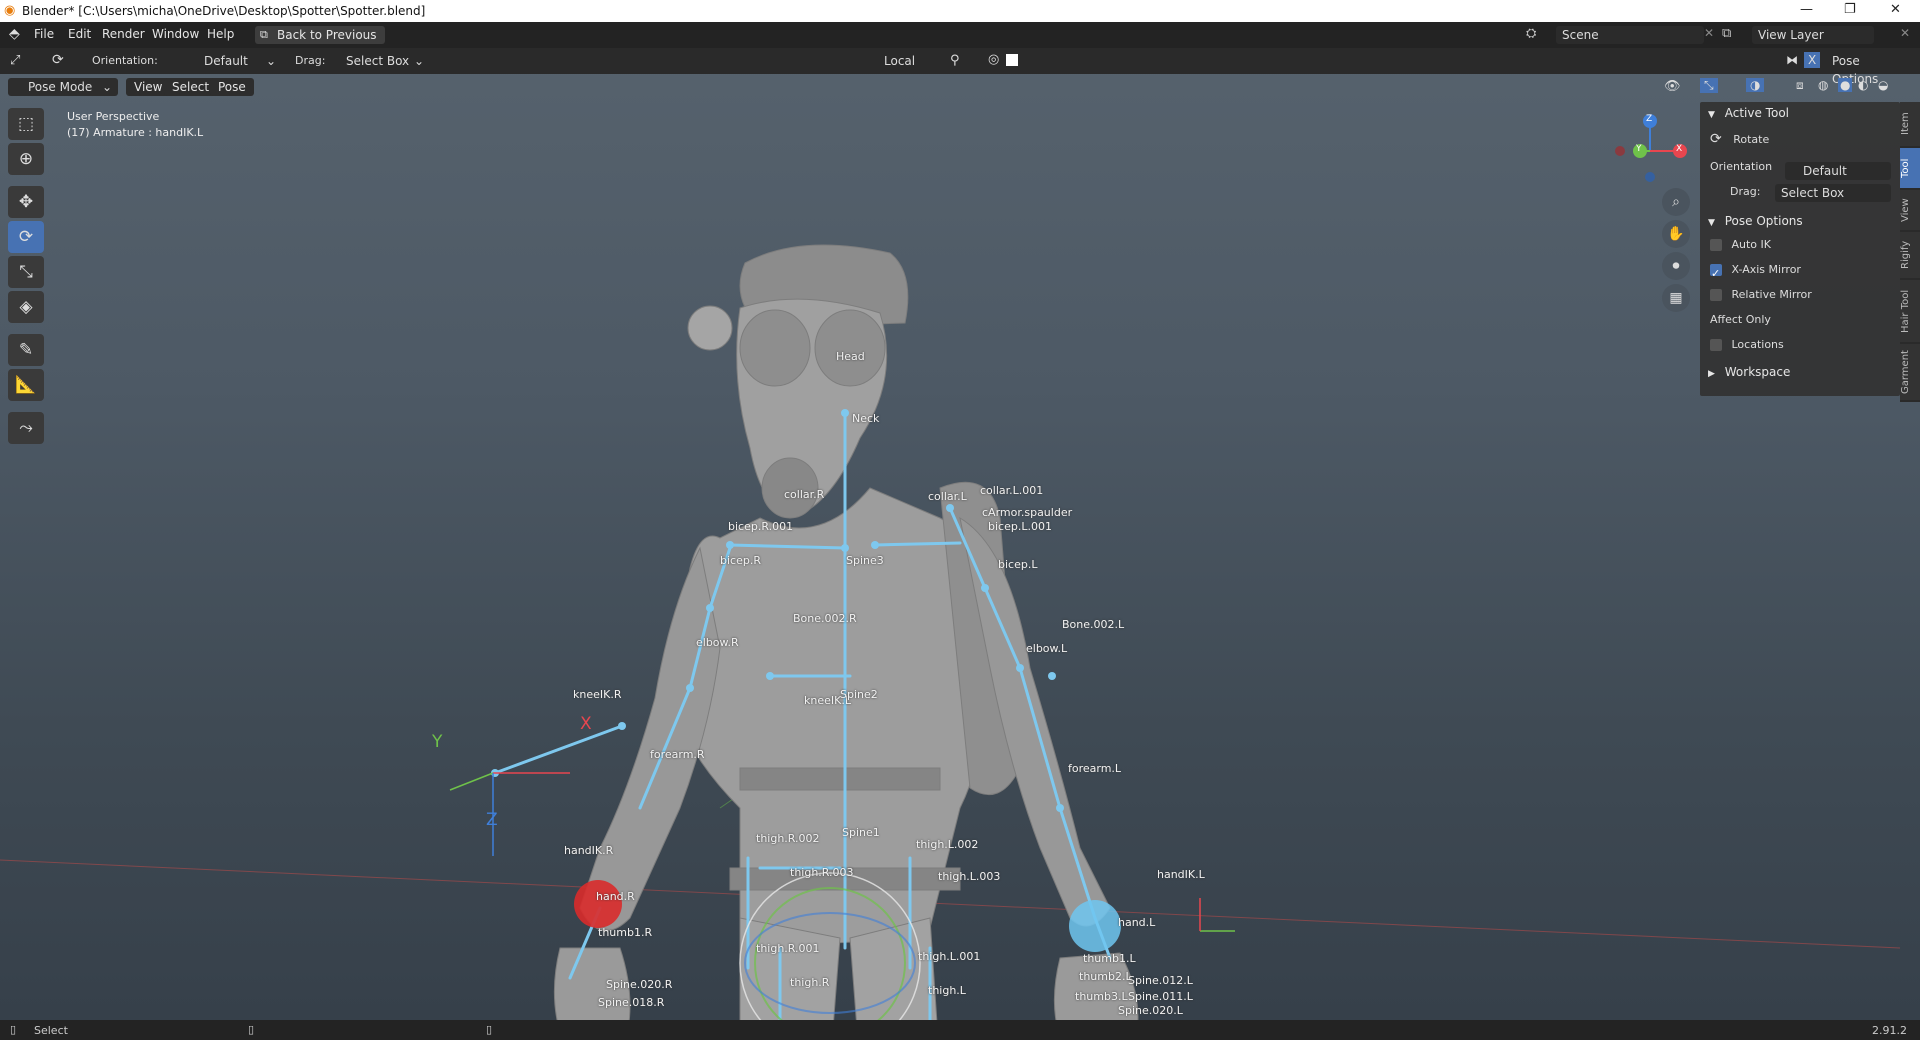 The width and height of the screenshot is (1920, 1040). What do you see at coordinates (993, 59) in the screenshot?
I see `proportional-editing-icon: ◎` at bounding box center [993, 59].